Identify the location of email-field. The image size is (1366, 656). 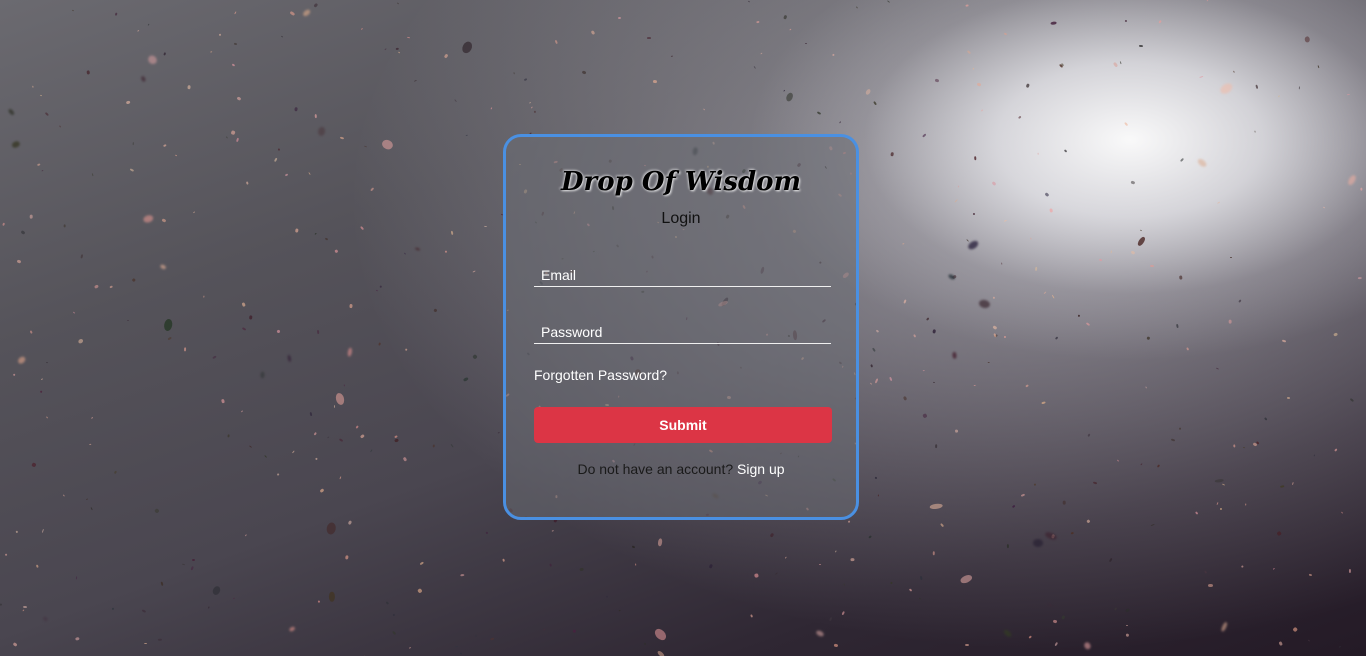
(682, 275).